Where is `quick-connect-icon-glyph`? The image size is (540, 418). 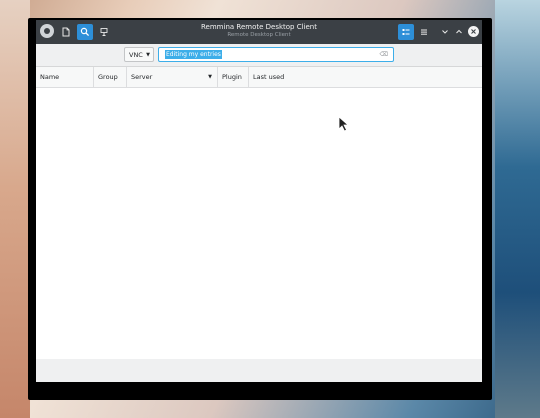
quick-connect-icon-glyph is located at coordinates (104, 32).